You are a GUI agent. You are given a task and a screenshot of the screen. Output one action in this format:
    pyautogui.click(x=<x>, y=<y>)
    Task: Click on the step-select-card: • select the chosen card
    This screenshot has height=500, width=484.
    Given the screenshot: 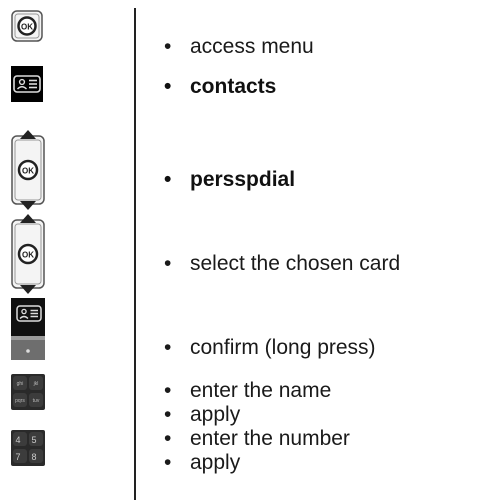 What is the action you would take?
    pyautogui.click(x=282, y=264)
    